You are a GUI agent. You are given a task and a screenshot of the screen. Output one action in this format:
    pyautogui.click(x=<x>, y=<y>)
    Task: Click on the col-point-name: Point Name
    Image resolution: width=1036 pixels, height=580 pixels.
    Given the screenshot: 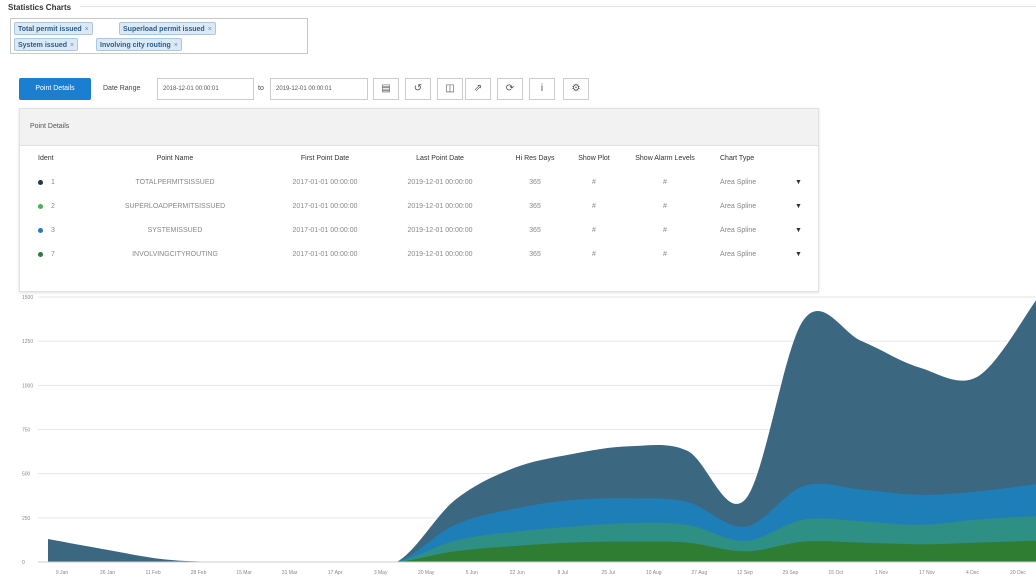 What is the action you would take?
    pyautogui.click(x=175, y=158)
    